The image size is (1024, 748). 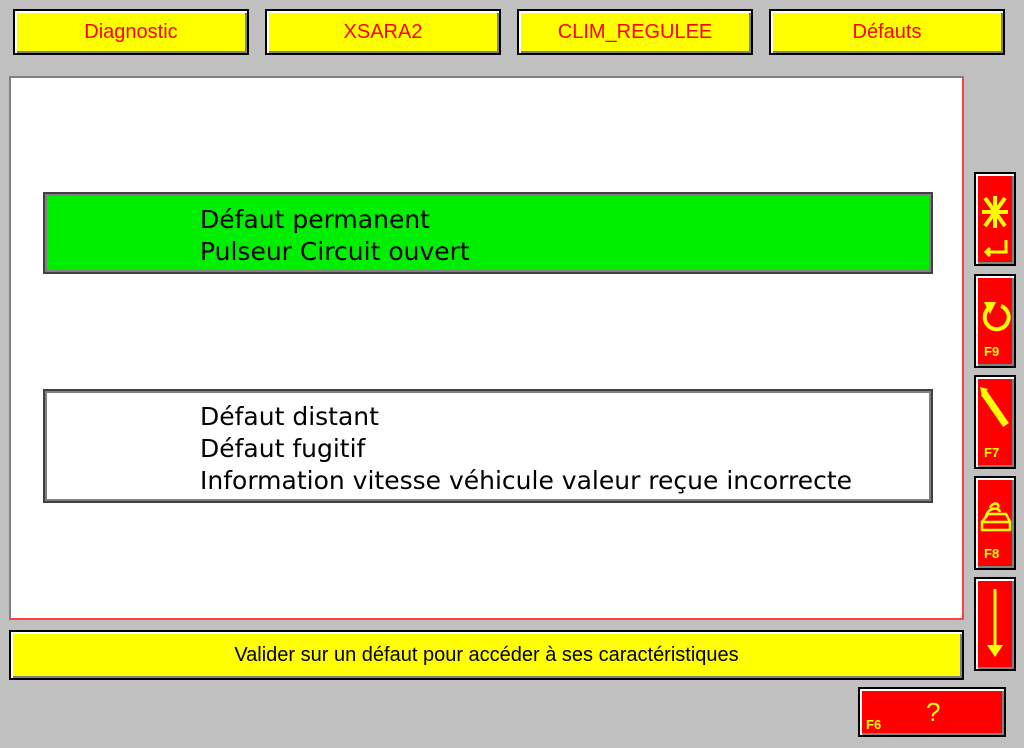 What do you see at coordinates (995, 227) in the screenshot?
I see `cancel-enter-icon` at bounding box center [995, 227].